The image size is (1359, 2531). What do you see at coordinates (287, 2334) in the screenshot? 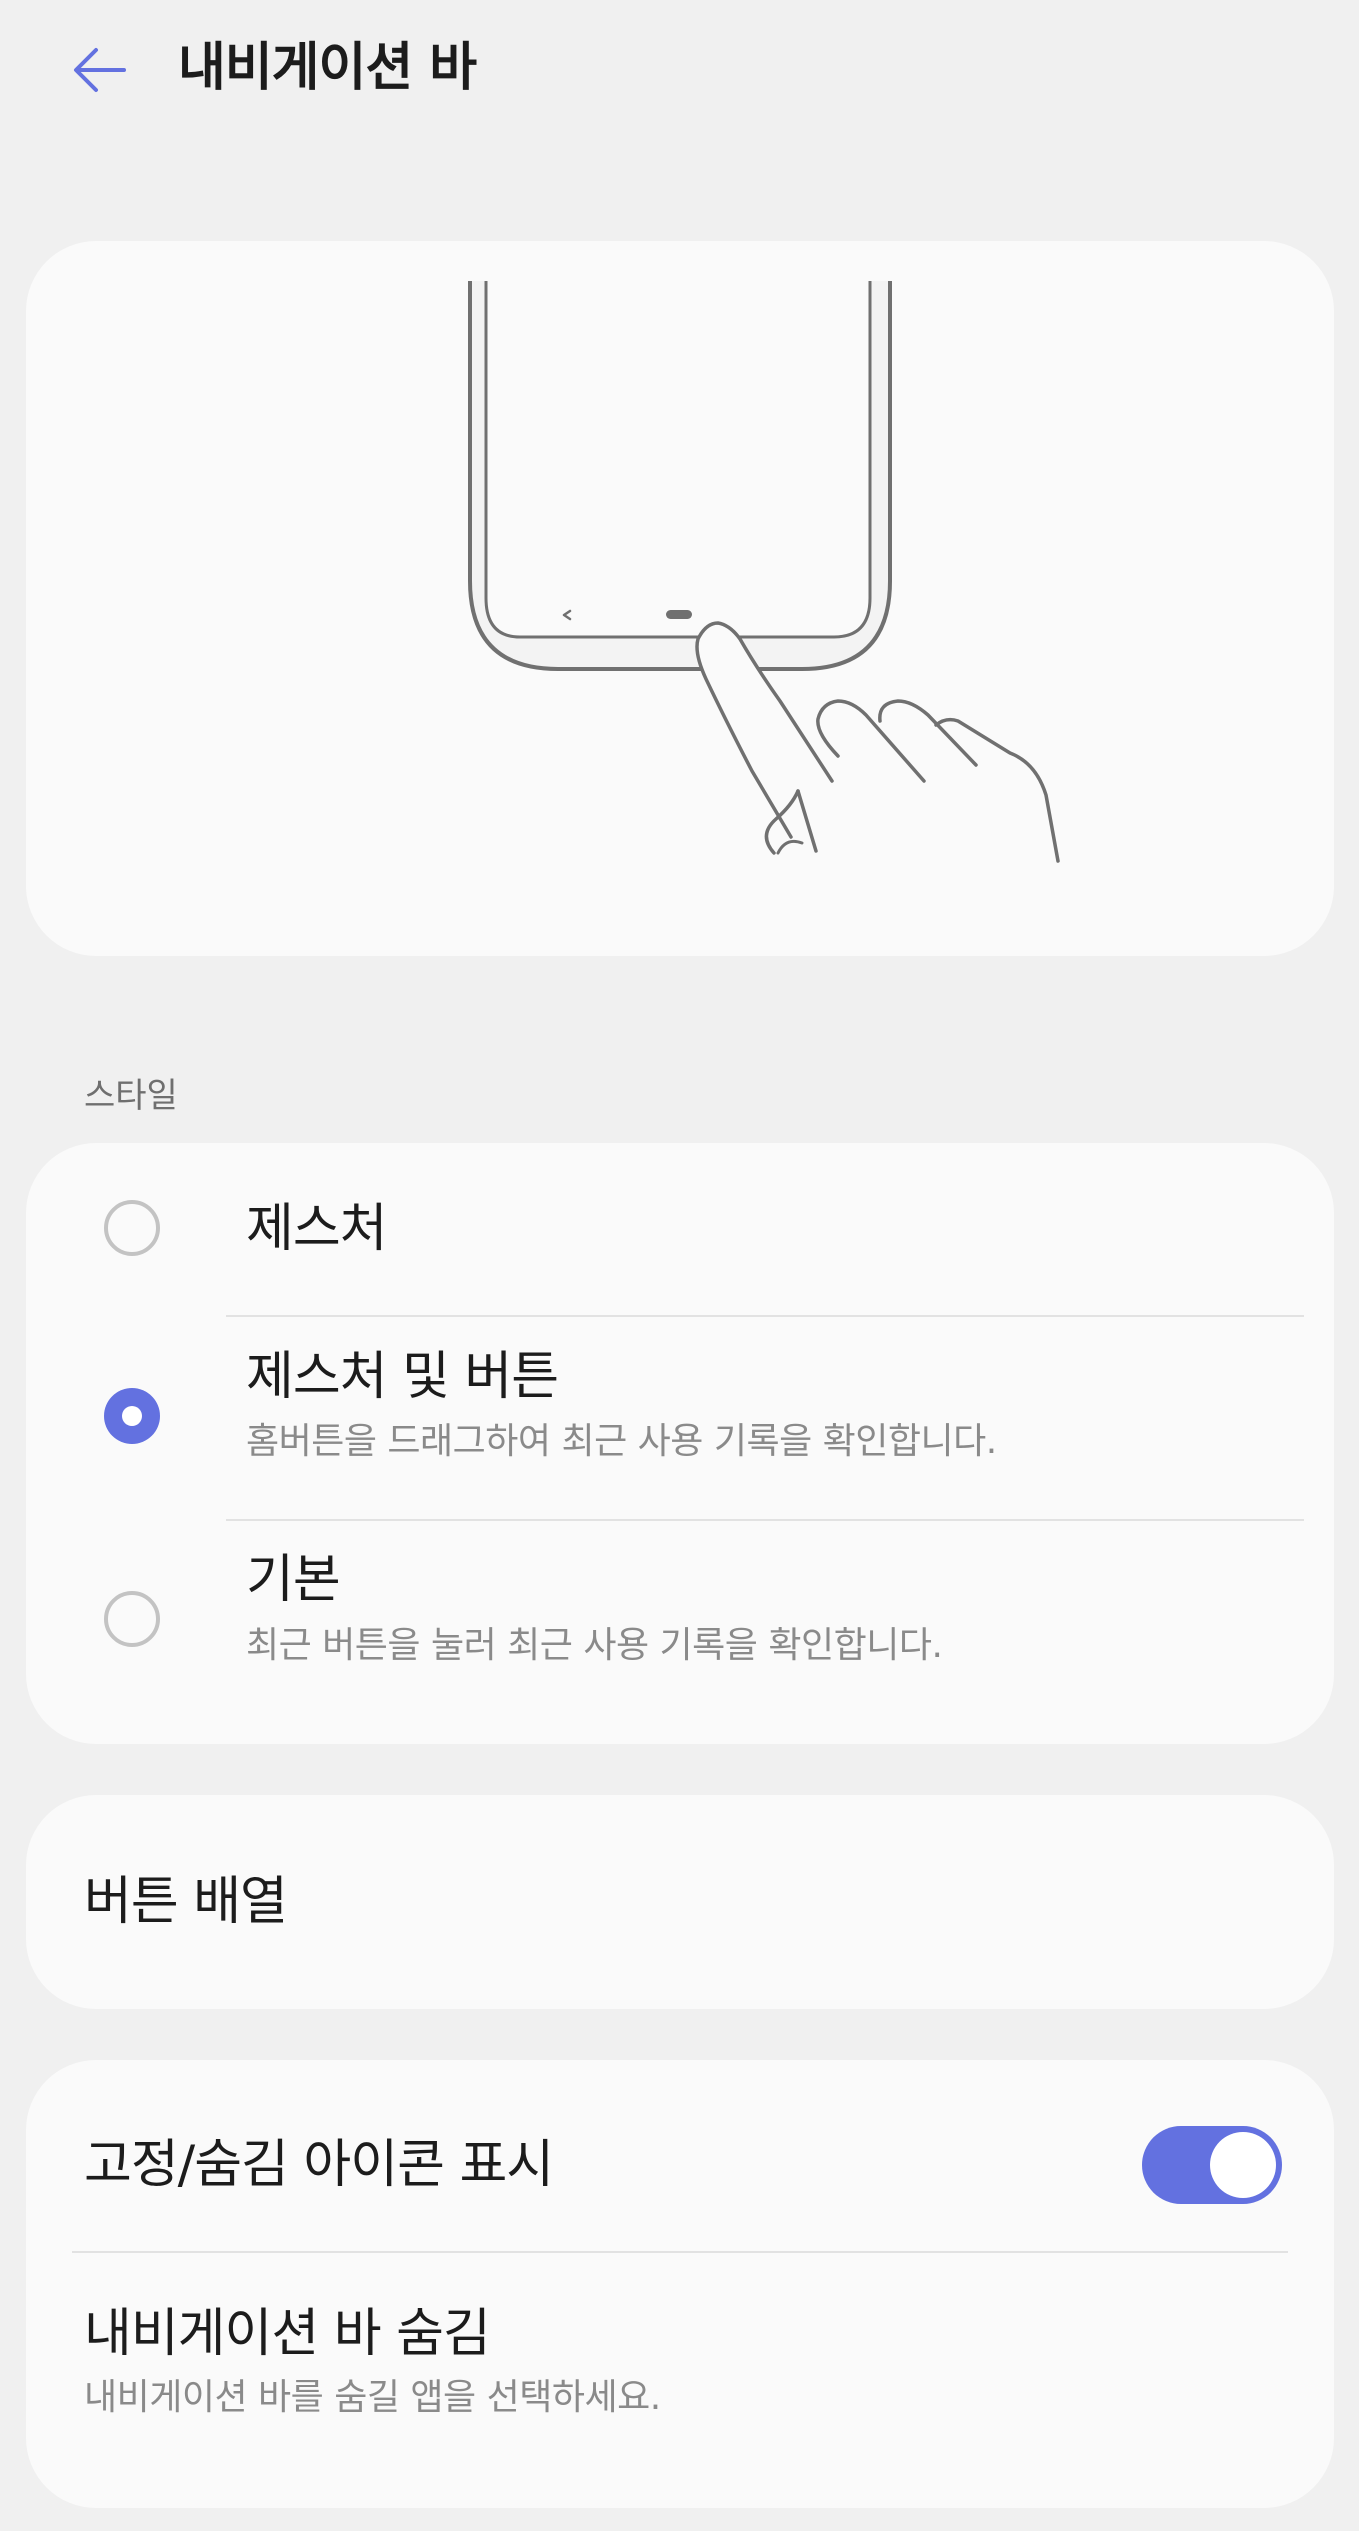
I see `hide-nav-bar-title: 내비게이션 바 숨김` at bounding box center [287, 2334].